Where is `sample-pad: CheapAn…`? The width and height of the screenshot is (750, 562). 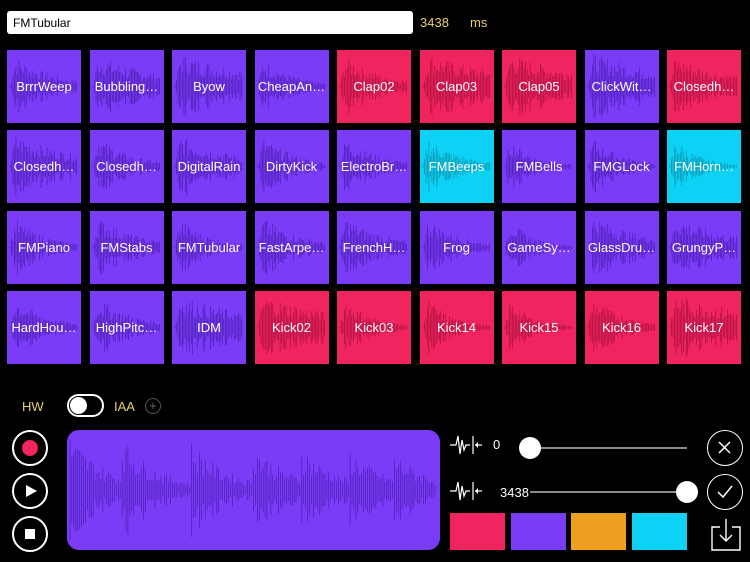 sample-pad: CheapAn… is located at coordinates (291, 86).